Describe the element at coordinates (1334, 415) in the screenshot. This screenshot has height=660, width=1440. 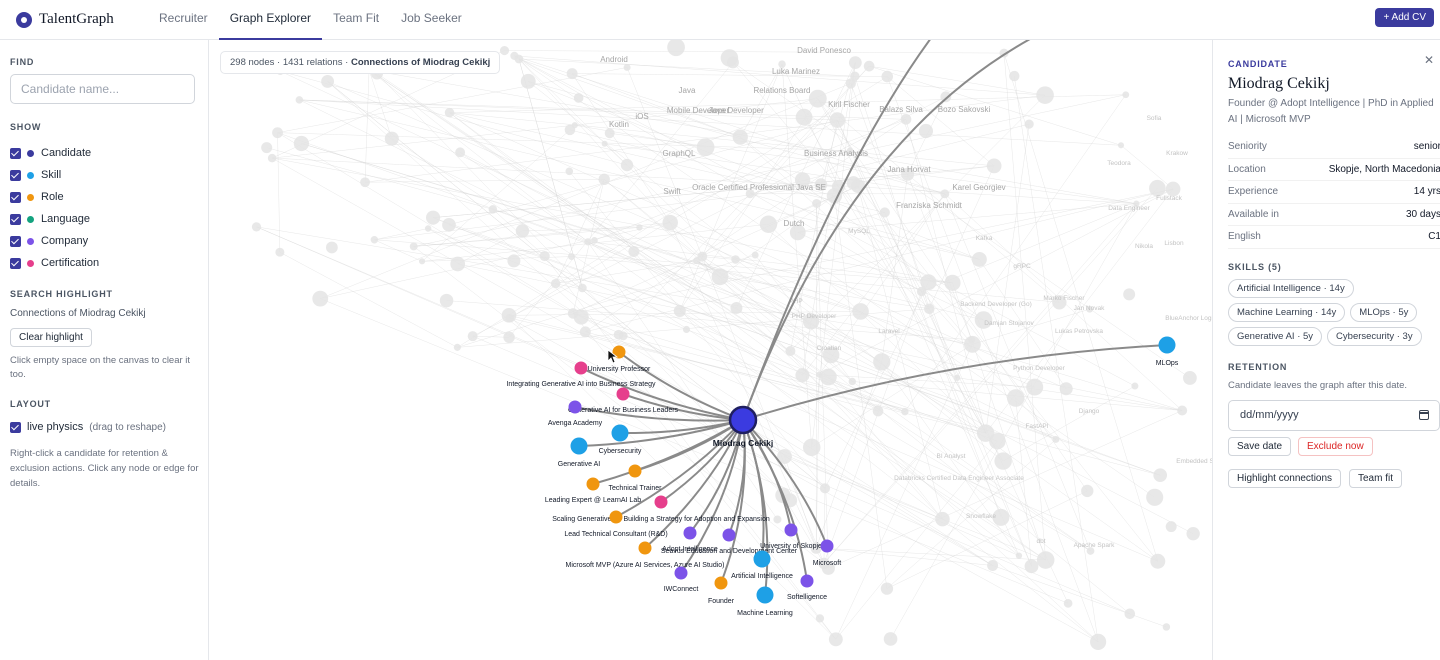
I see `retention-date-input: dd/mm/yyyy` at that location.